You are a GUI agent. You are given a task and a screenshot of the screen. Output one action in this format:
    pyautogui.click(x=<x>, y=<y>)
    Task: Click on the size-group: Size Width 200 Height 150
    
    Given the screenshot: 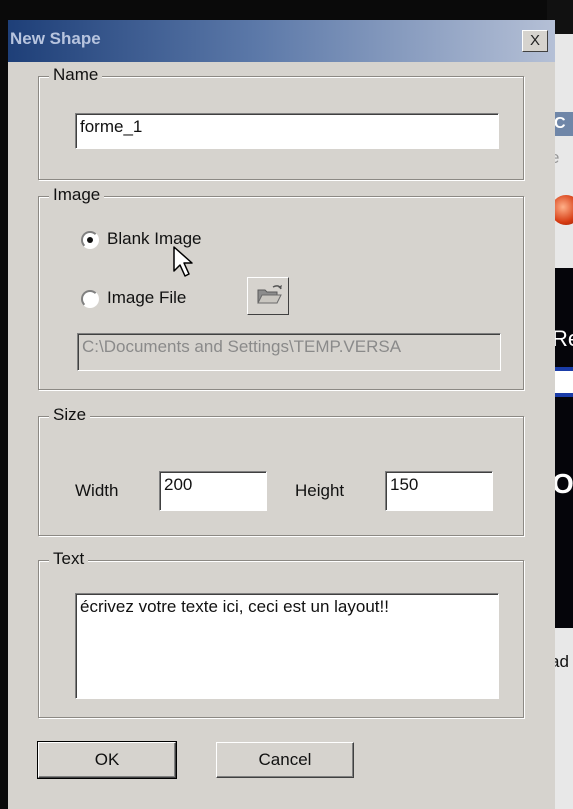 What is the action you would take?
    pyautogui.click(x=281, y=470)
    